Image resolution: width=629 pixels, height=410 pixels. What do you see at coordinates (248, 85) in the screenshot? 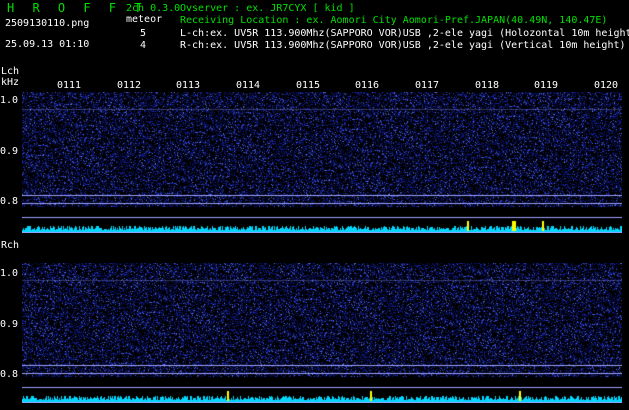
I see `time-label: 0114` at bounding box center [248, 85].